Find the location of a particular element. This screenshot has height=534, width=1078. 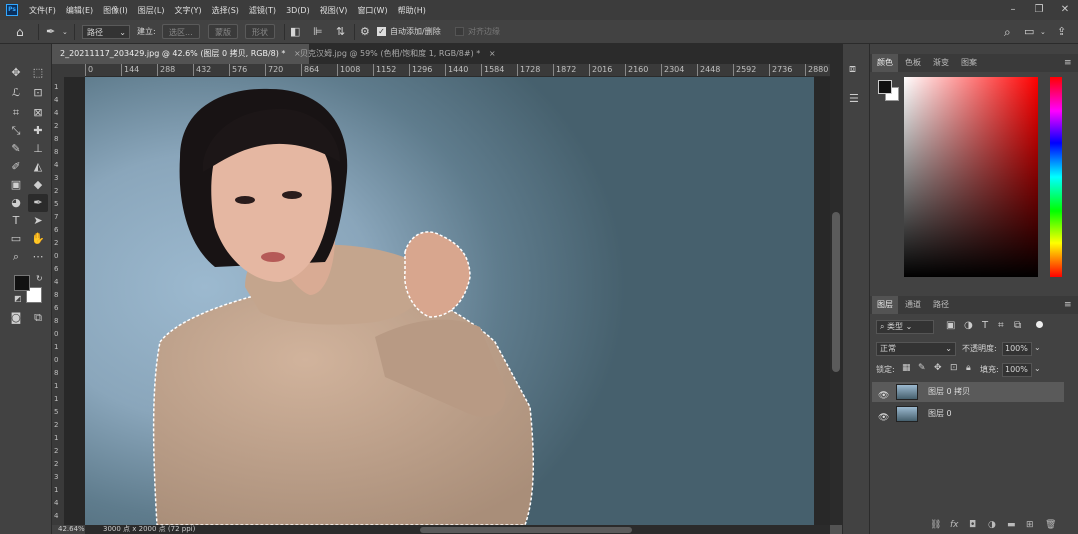

auto-add-delete-checkbox: ✓ is located at coordinates (381, 31).